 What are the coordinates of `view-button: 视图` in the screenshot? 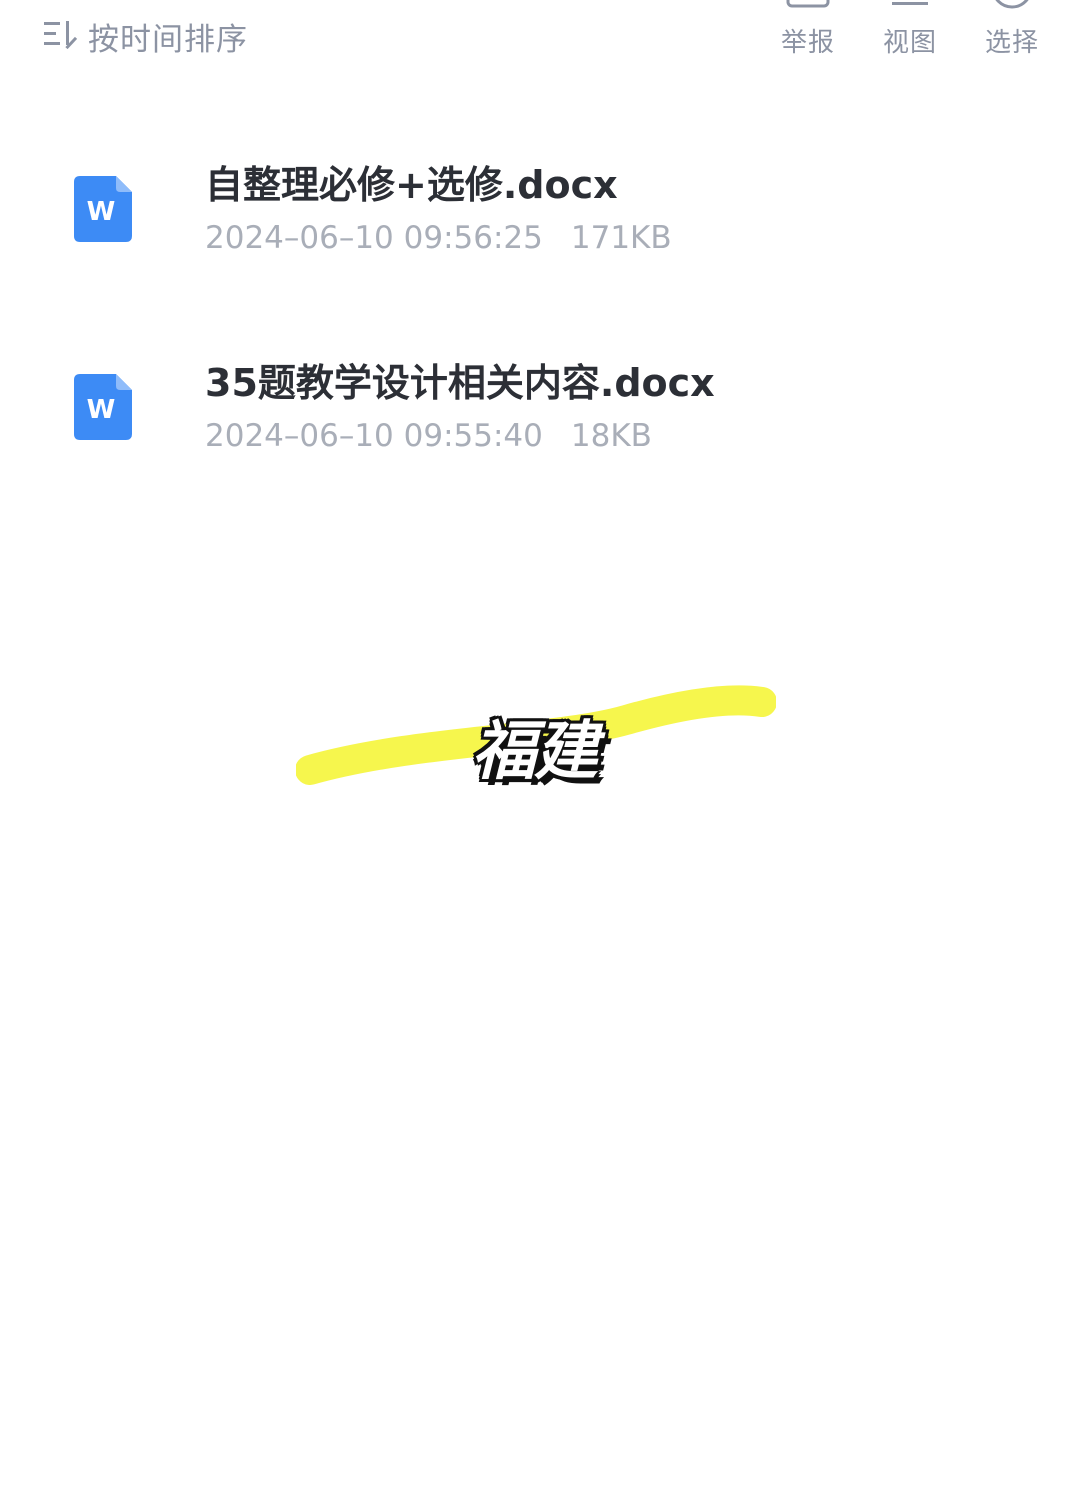 It's located at (910, 31).